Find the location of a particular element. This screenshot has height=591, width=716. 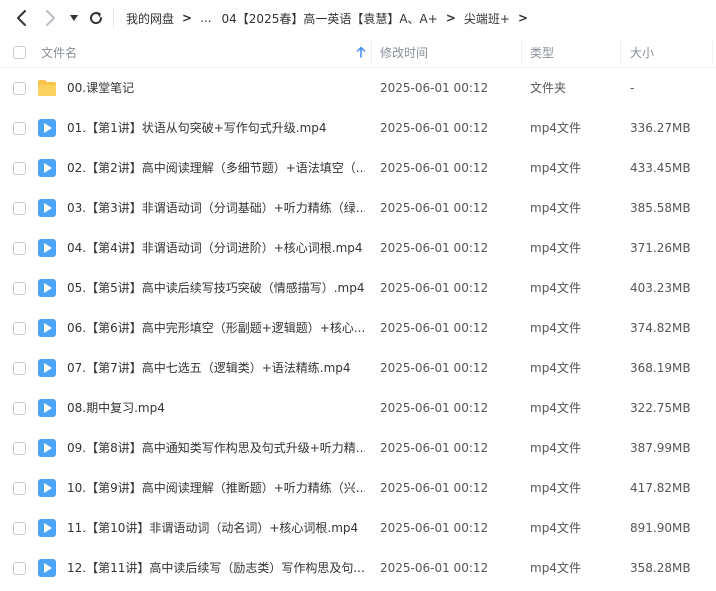

column-header-type-label: 类型 is located at coordinates (542, 52).